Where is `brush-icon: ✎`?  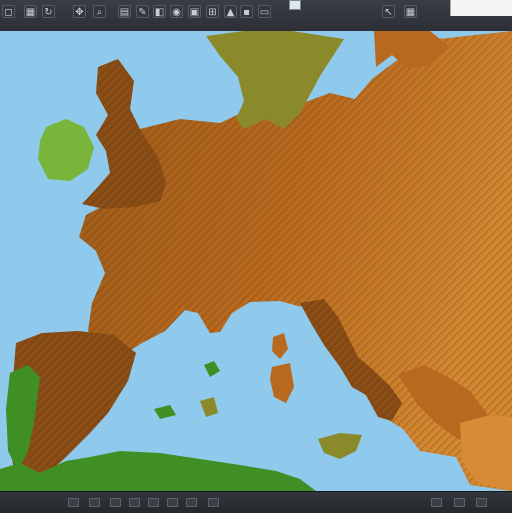 brush-icon: ✎ is located at coordinates (142, 11).